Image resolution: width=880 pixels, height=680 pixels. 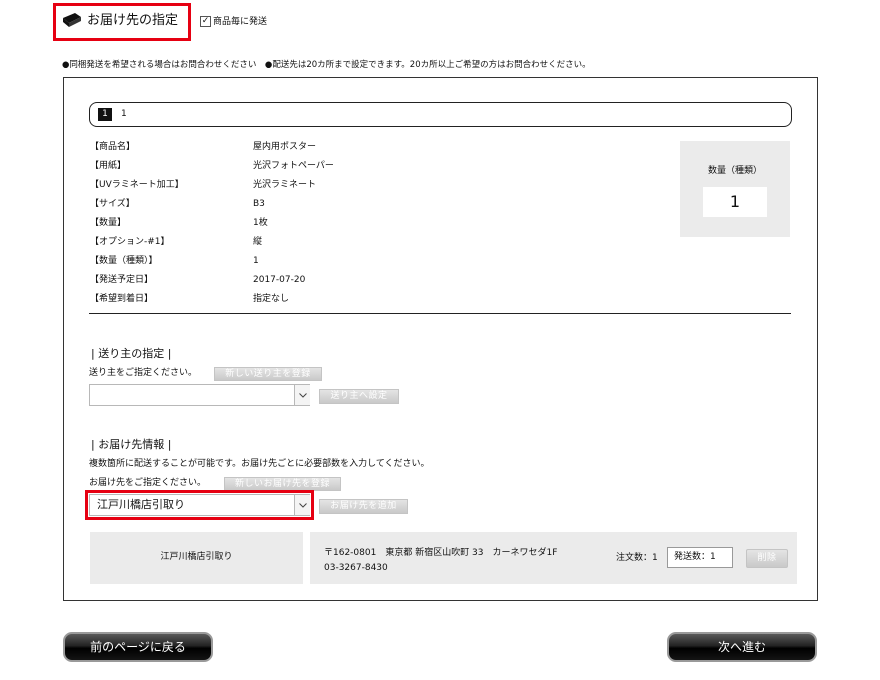 What do you see at coordinates (440, 313) in the screenshot?
I see `divider` at bounding box center [440, 313].